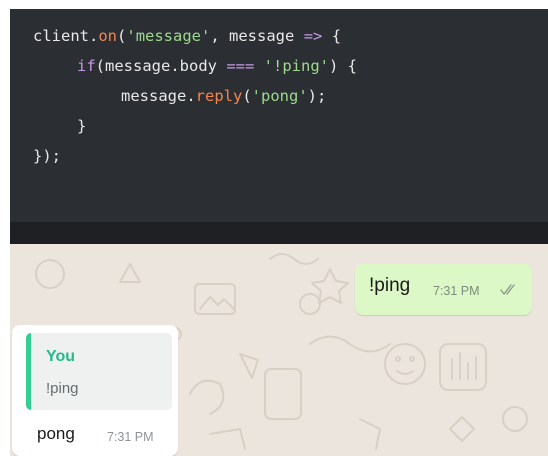 This screenshot has height=456, width=548. What do you see at coordinates (219, 96) in the screenshot?
I see `code-token: reply` at bounding box center [219, 96].